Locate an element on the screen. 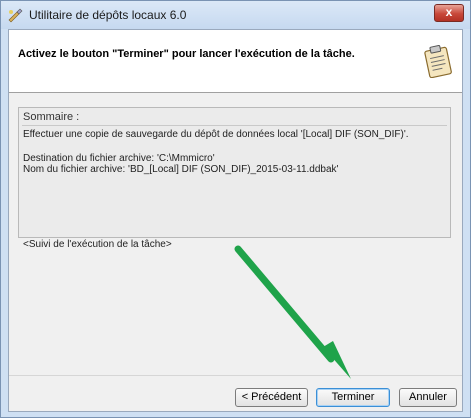 The image size is (471, 418). summary-divider is located at coordinates (234, 125).